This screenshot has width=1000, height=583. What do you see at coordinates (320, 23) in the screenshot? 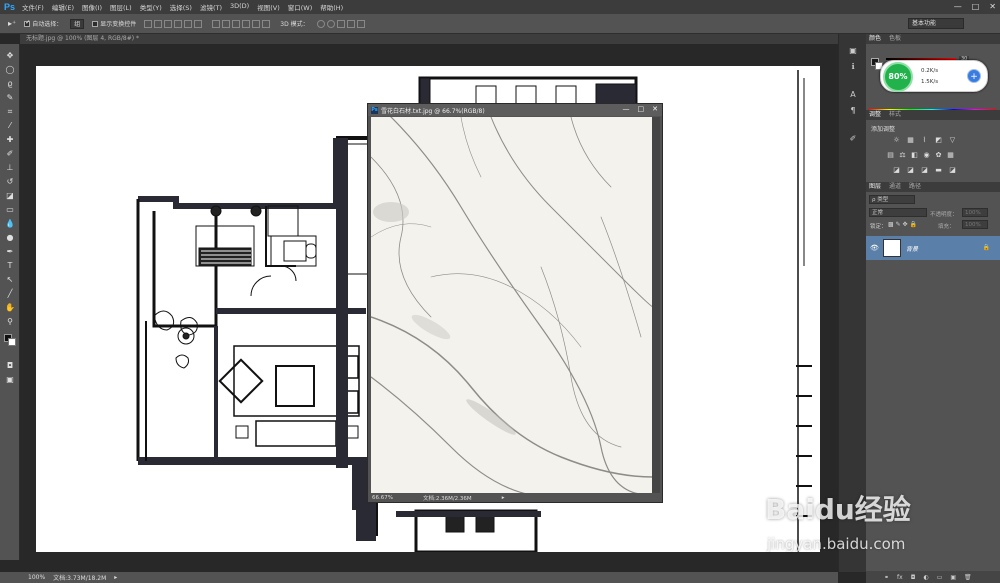
I see `rotate-3d-icon` at bounding box center [320, 23].